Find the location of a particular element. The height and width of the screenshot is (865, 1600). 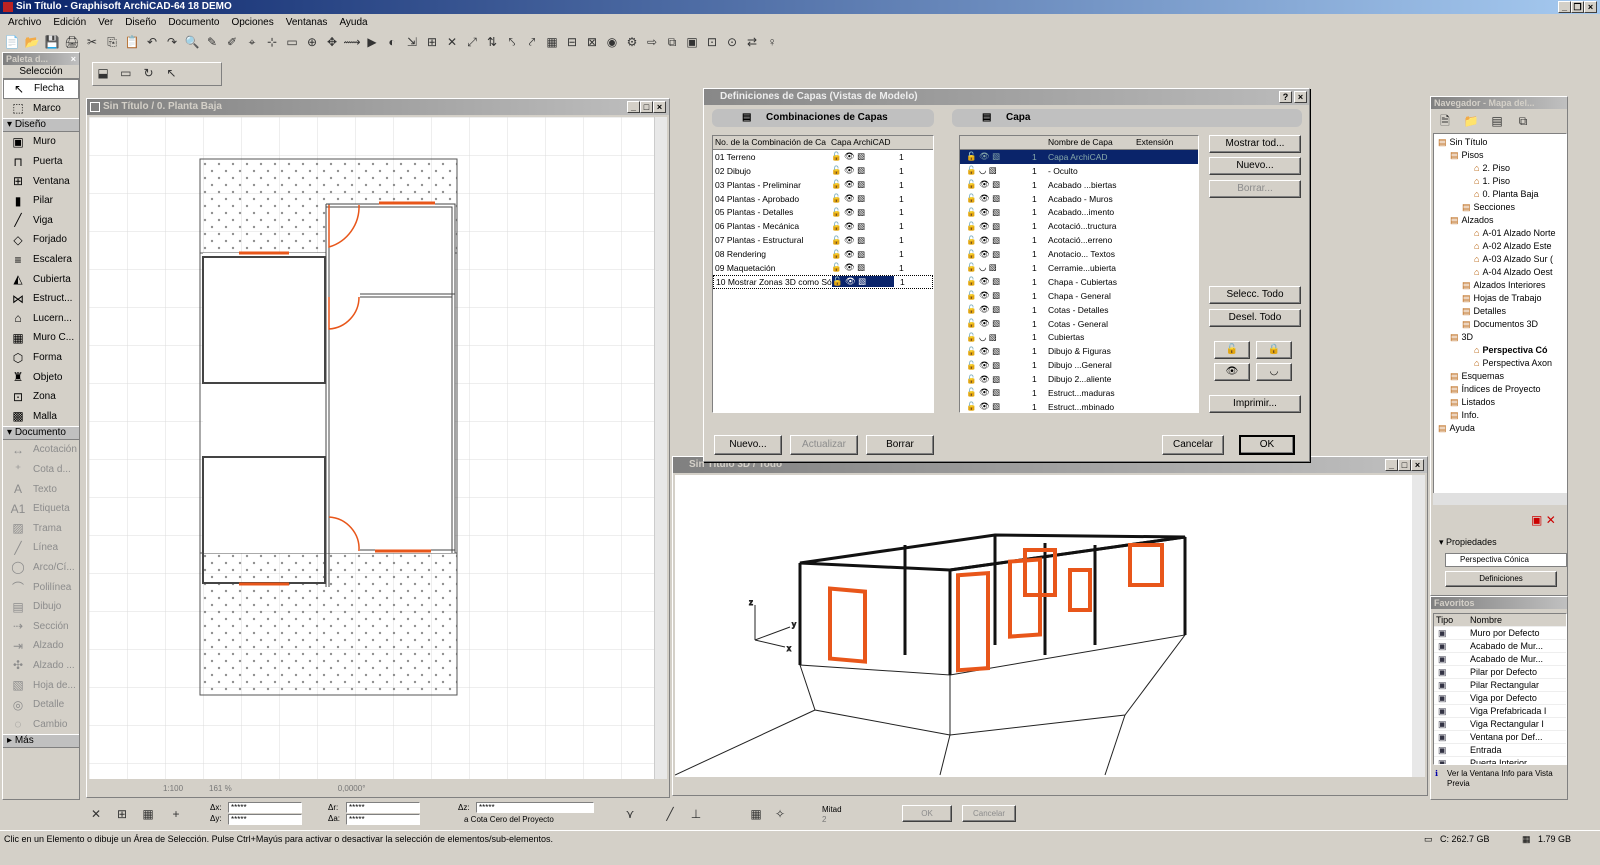

favorite-item: ▣ Viga por Defecto is located at coordinates (1500, 698).